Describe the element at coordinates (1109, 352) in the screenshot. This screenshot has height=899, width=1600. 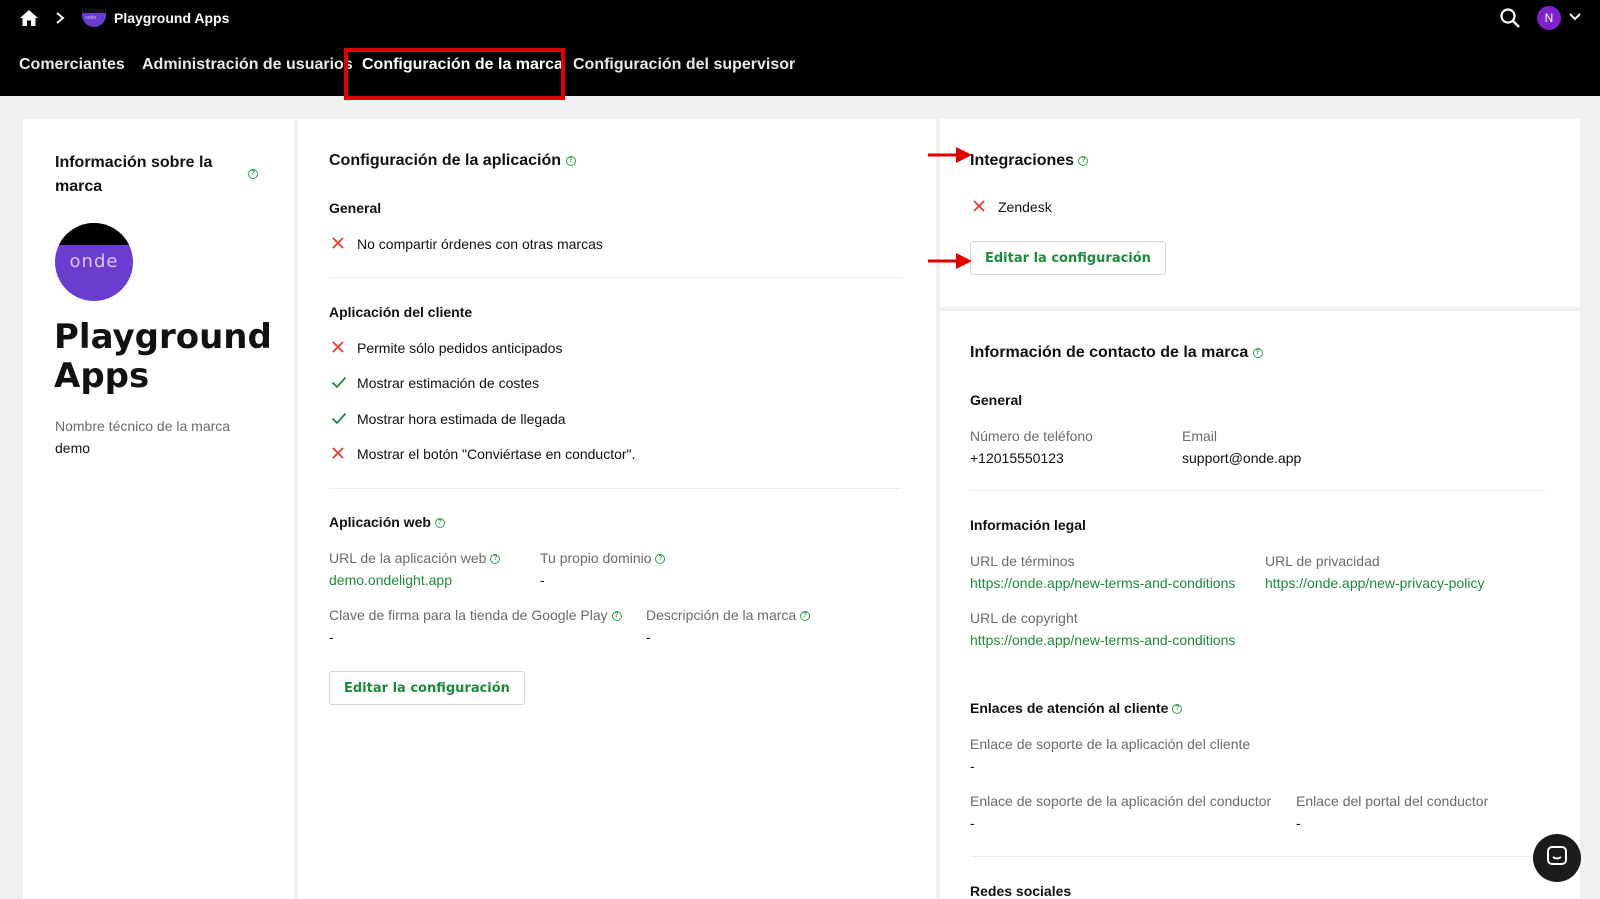
I see `contact-title-text: Información de contacto de la marca` at that location.